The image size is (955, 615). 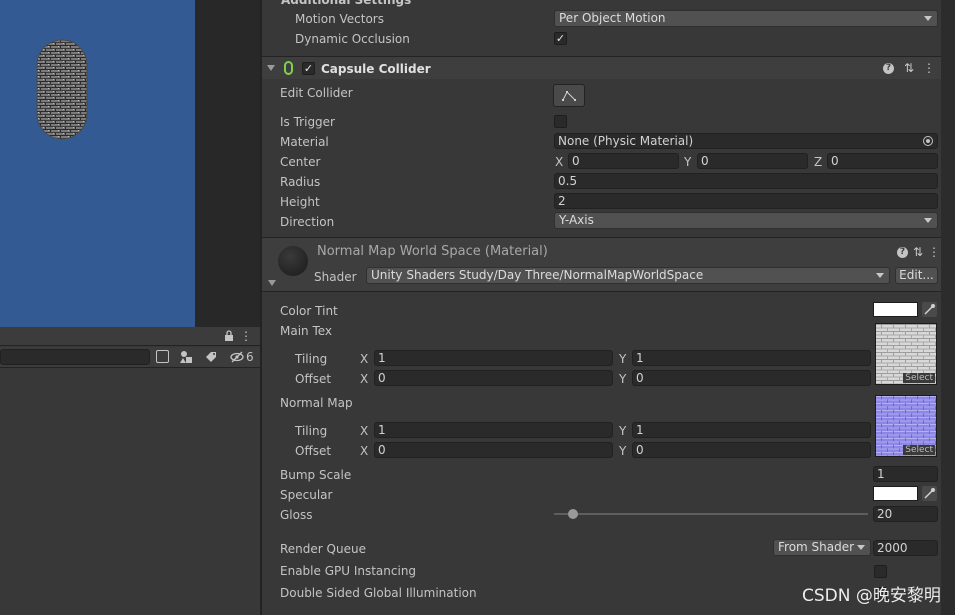 I want to click on render-queue-mode: From Shader, so click(x=816, y=547).